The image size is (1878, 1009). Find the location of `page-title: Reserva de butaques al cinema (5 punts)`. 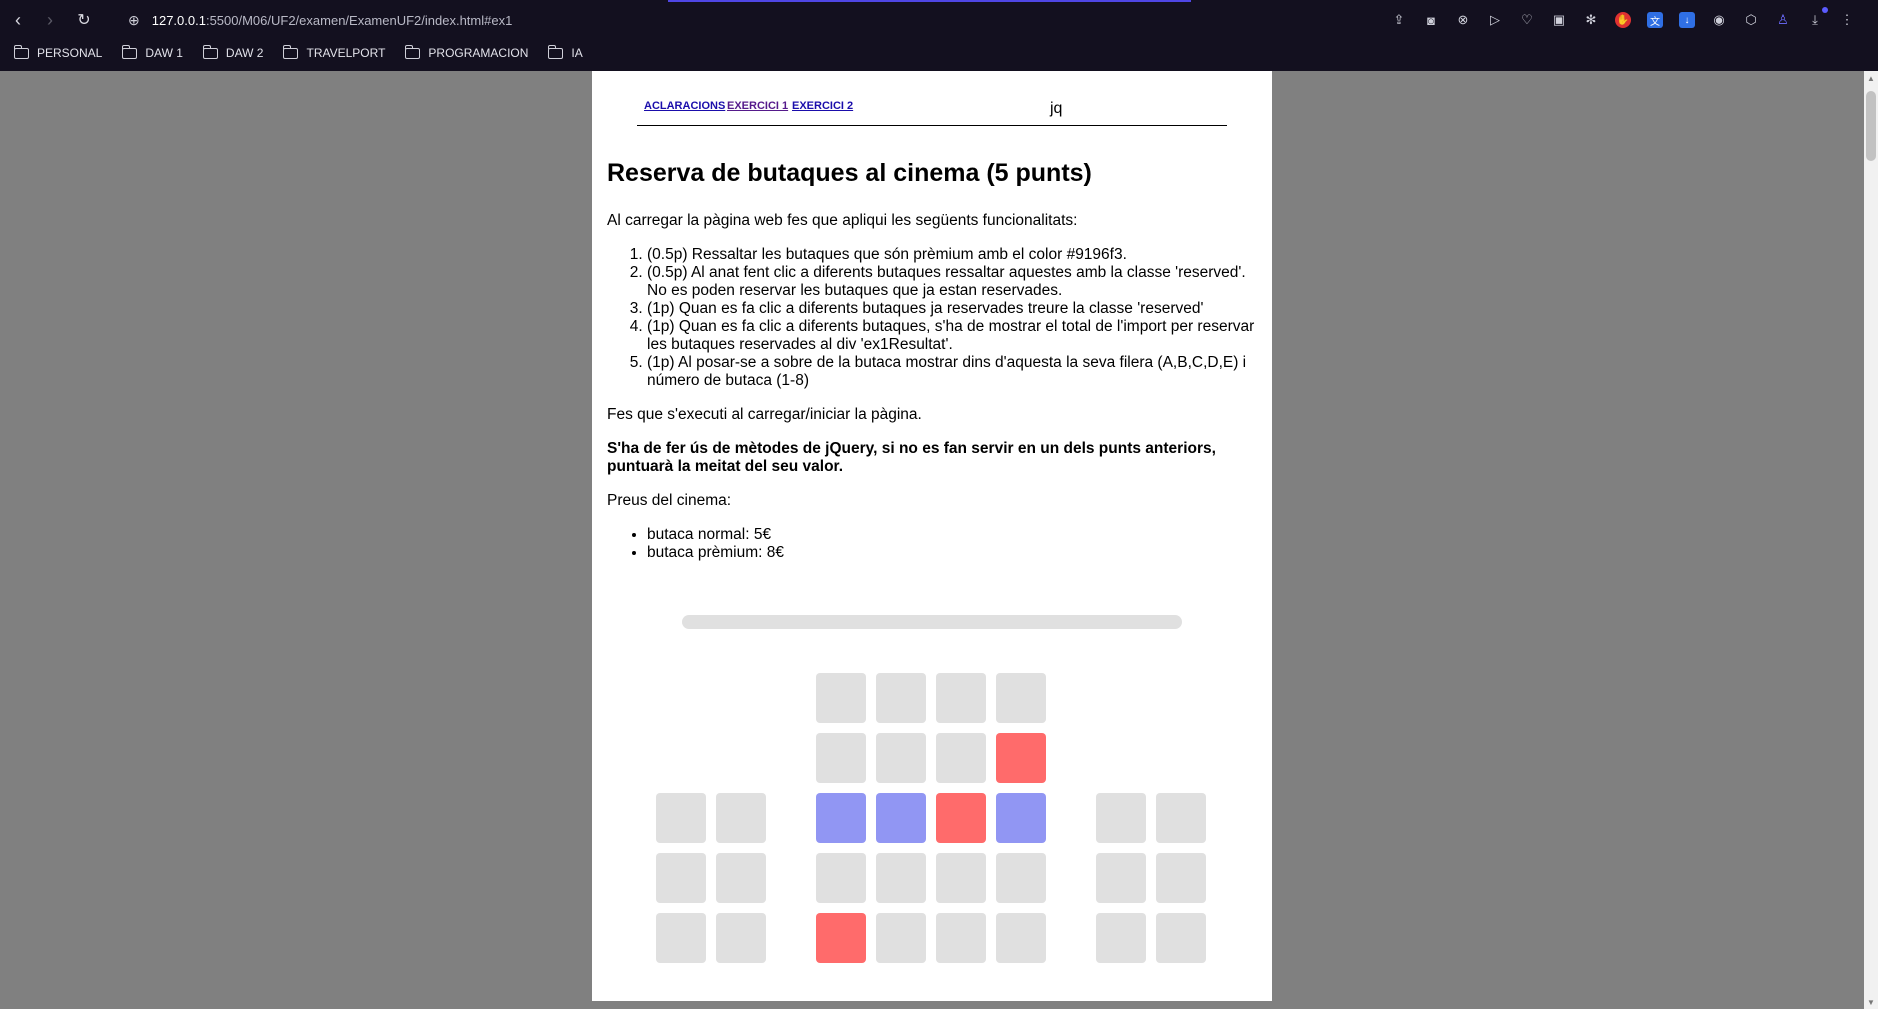

page-title: Reserva de butaques al cinema (5 punts) is located at coordinates (849, 173).